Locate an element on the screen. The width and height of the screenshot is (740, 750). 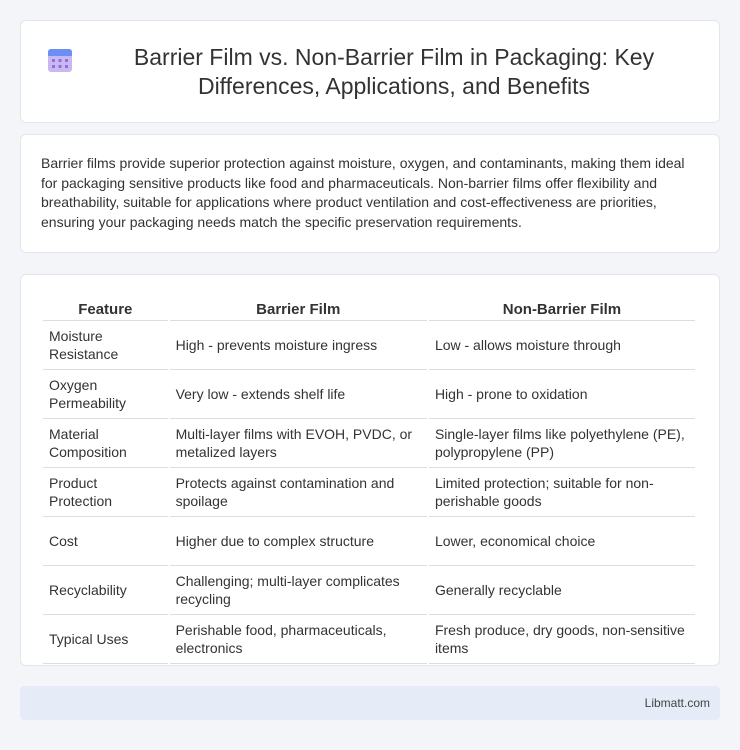
barrier-cell: Higher due to complex structure is located at coordinates (298, 541).